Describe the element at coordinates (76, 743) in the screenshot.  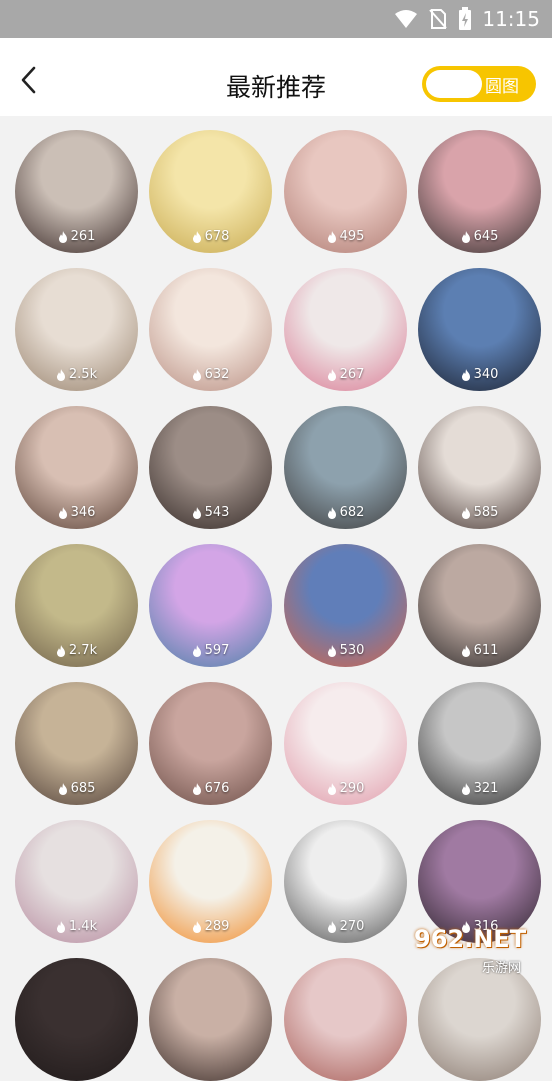
I see `avatar-item: 685` at that location.